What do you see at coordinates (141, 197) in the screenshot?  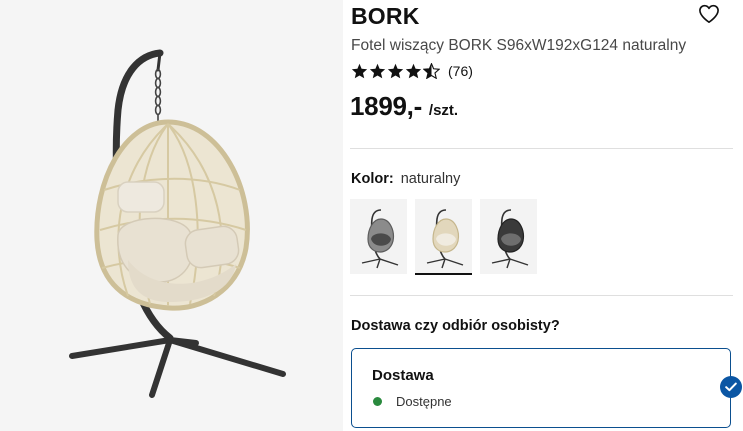 I see `pillow` at bounding box center [141, 197].